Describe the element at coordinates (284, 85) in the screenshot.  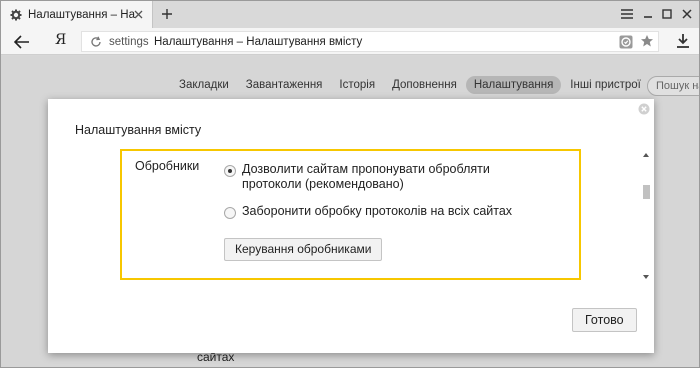
I see `nav-item-downloads: Завантаження` at that location.